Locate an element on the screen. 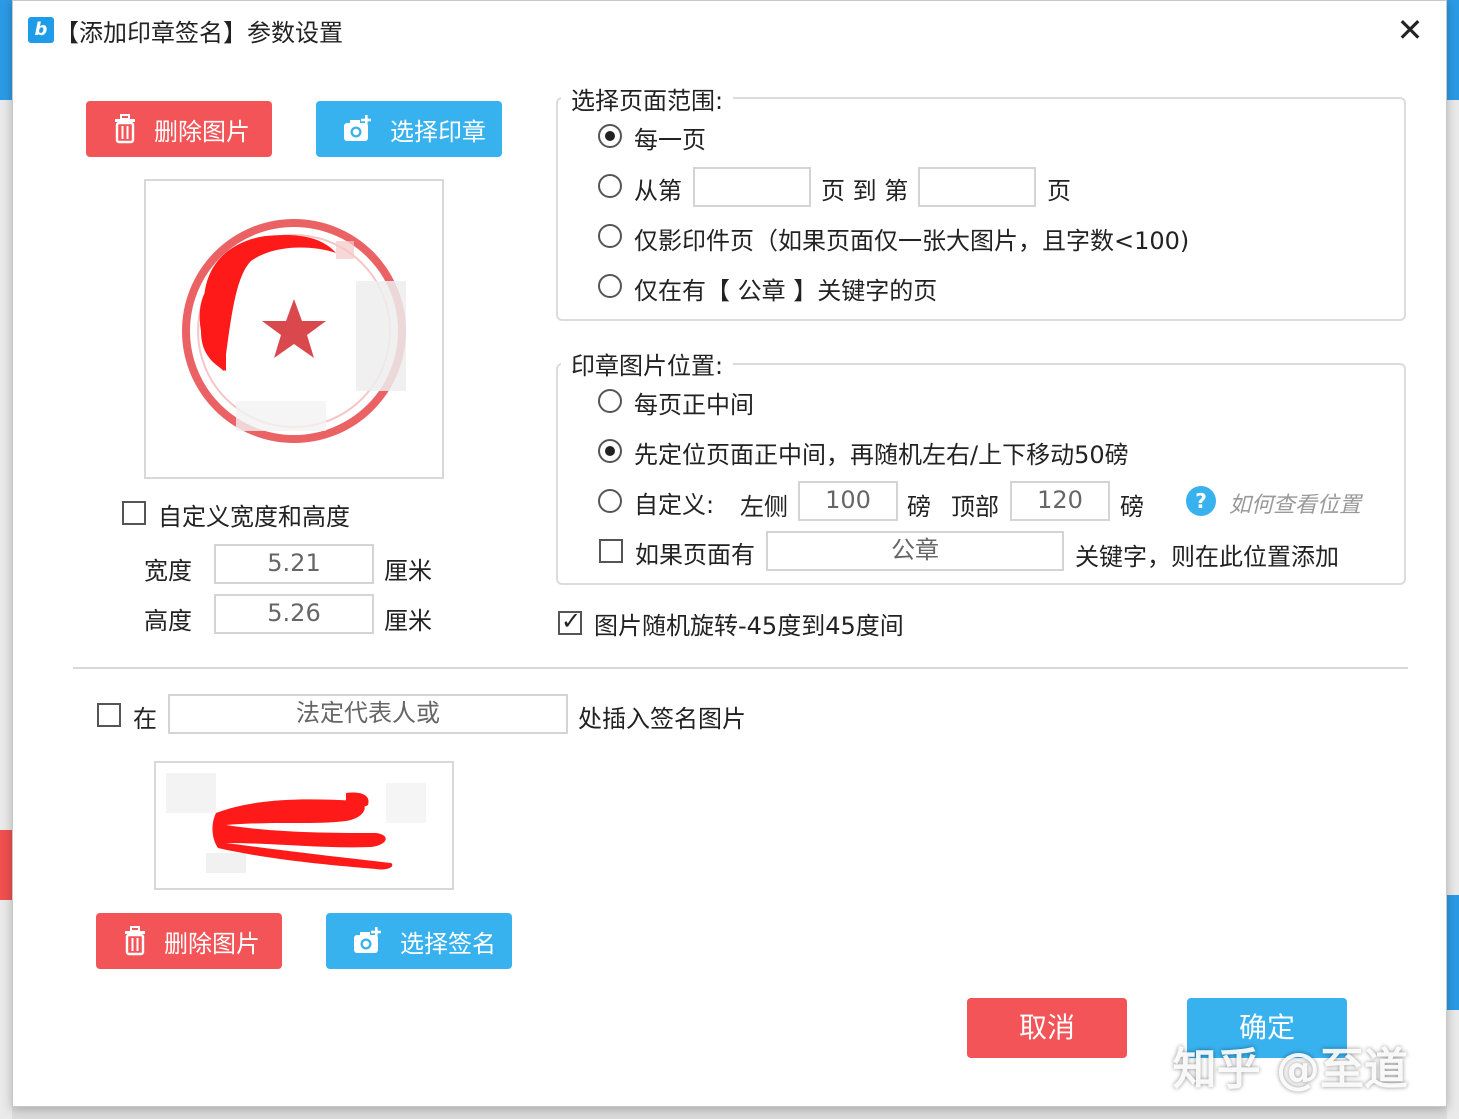 The width and height of the screenshot is (1459, 1119). page-range-from-label: 从第 is located at coordinates (658, 191).